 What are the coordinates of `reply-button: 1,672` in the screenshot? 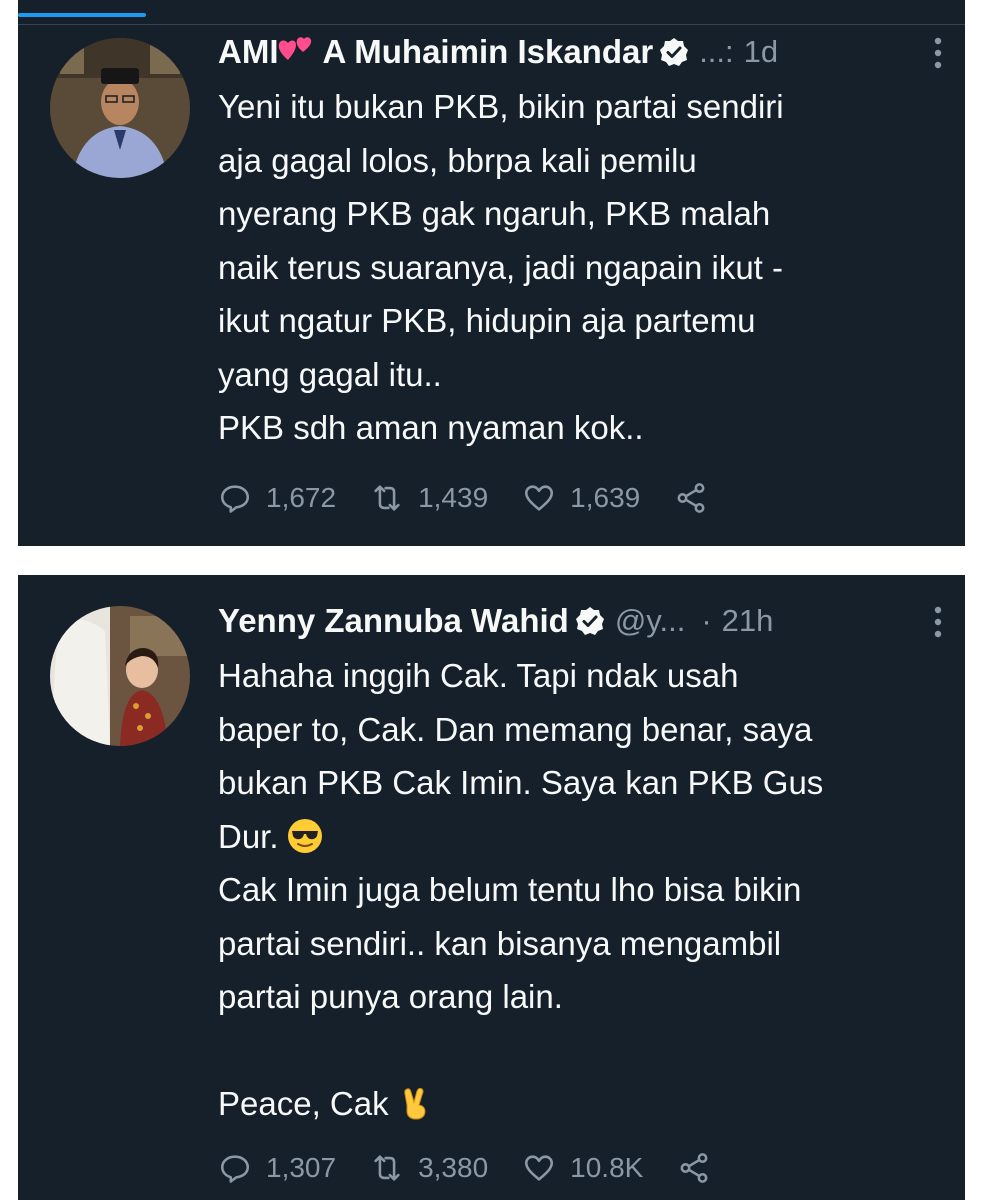 It's located at (294, 498).